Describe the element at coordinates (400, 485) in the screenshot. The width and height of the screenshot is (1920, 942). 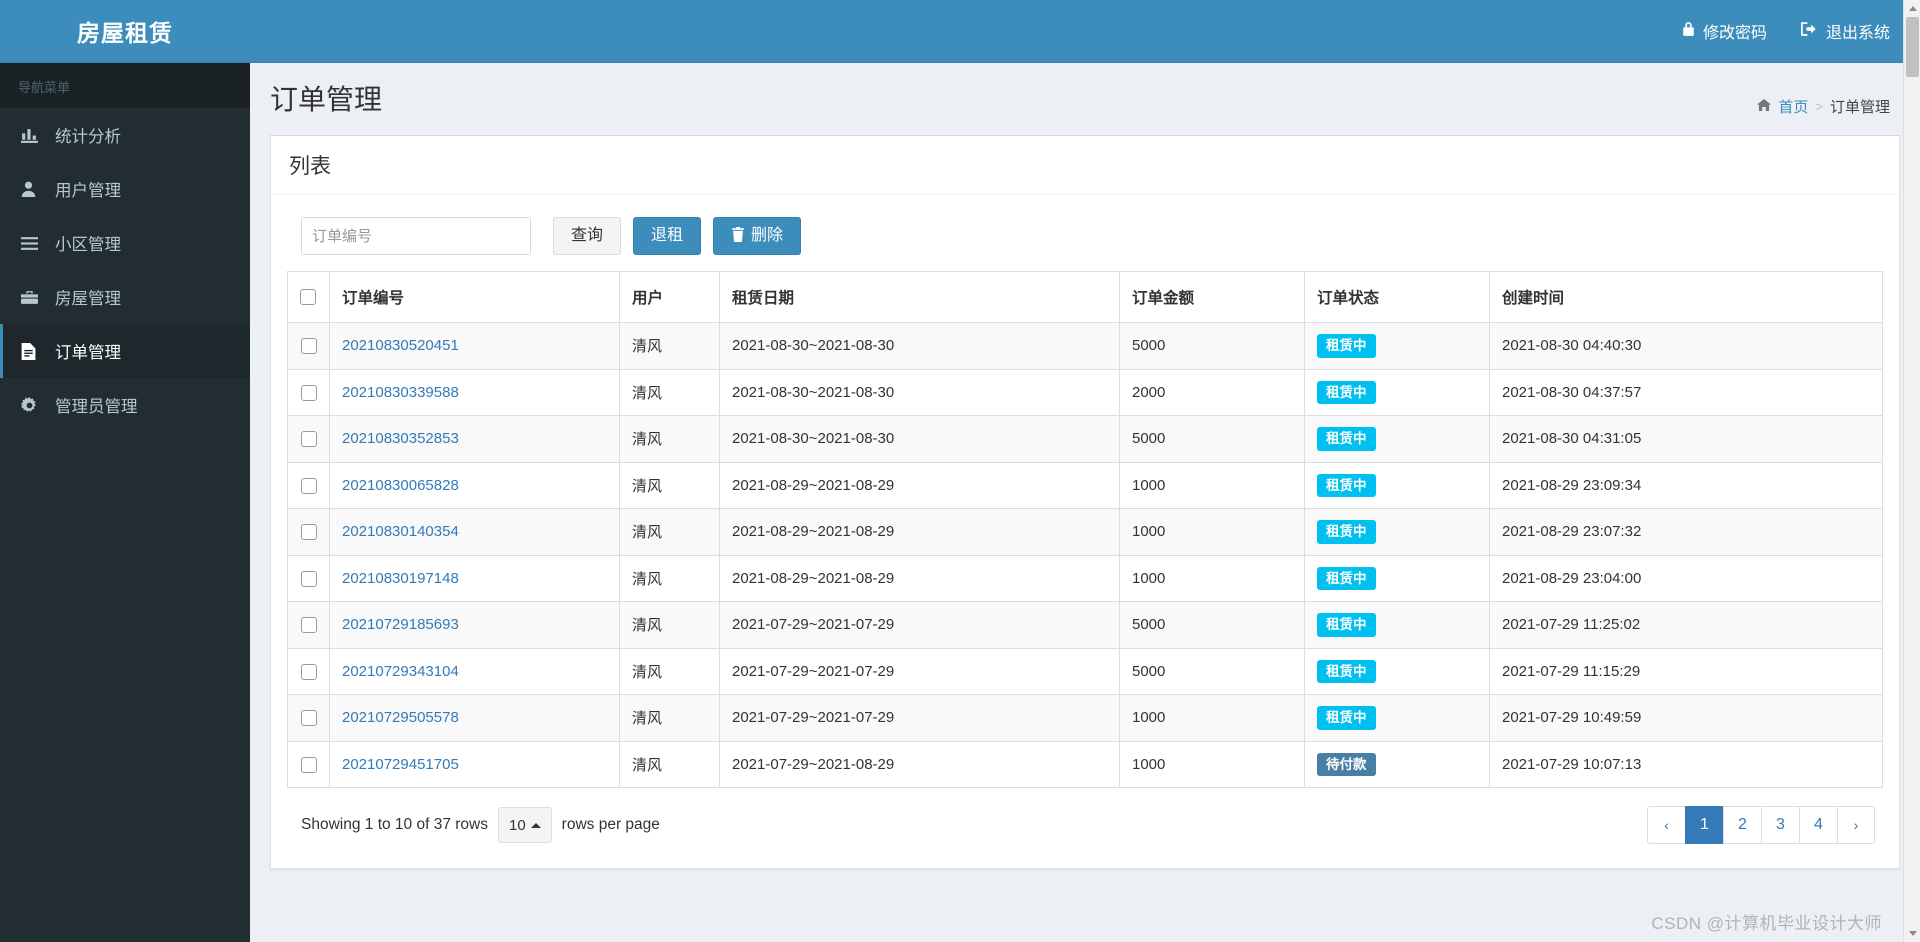
I see `order-no-link: 20210830065828` at that location.